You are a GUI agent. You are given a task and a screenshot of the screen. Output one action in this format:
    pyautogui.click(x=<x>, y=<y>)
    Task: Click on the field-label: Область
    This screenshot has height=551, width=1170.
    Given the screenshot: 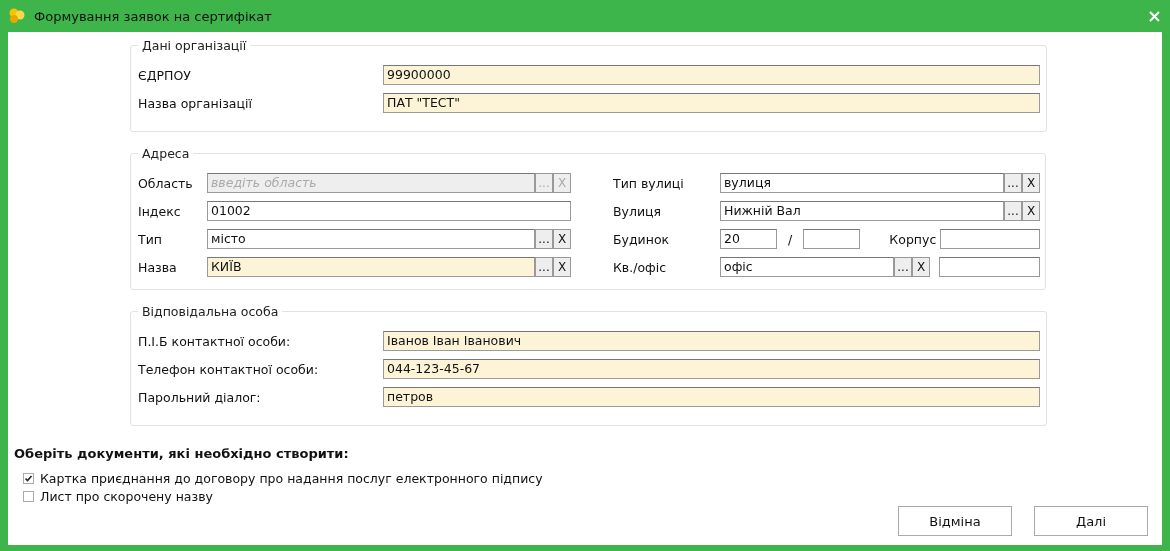 What is the action you would take?
    pyautogui.click(x=166, y=183)
    